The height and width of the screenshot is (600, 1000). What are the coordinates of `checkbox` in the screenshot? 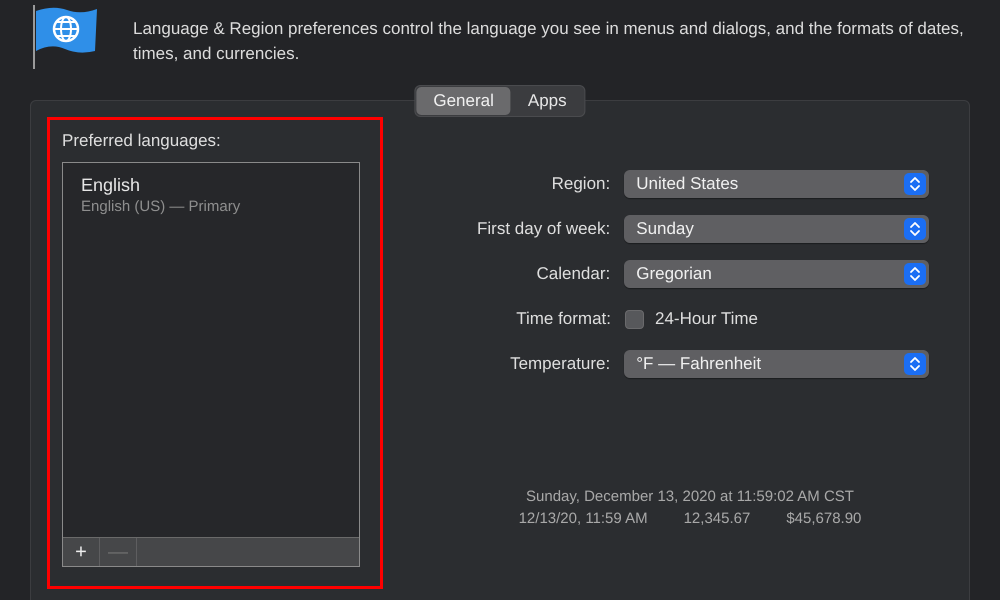 It's located at (634, 319).